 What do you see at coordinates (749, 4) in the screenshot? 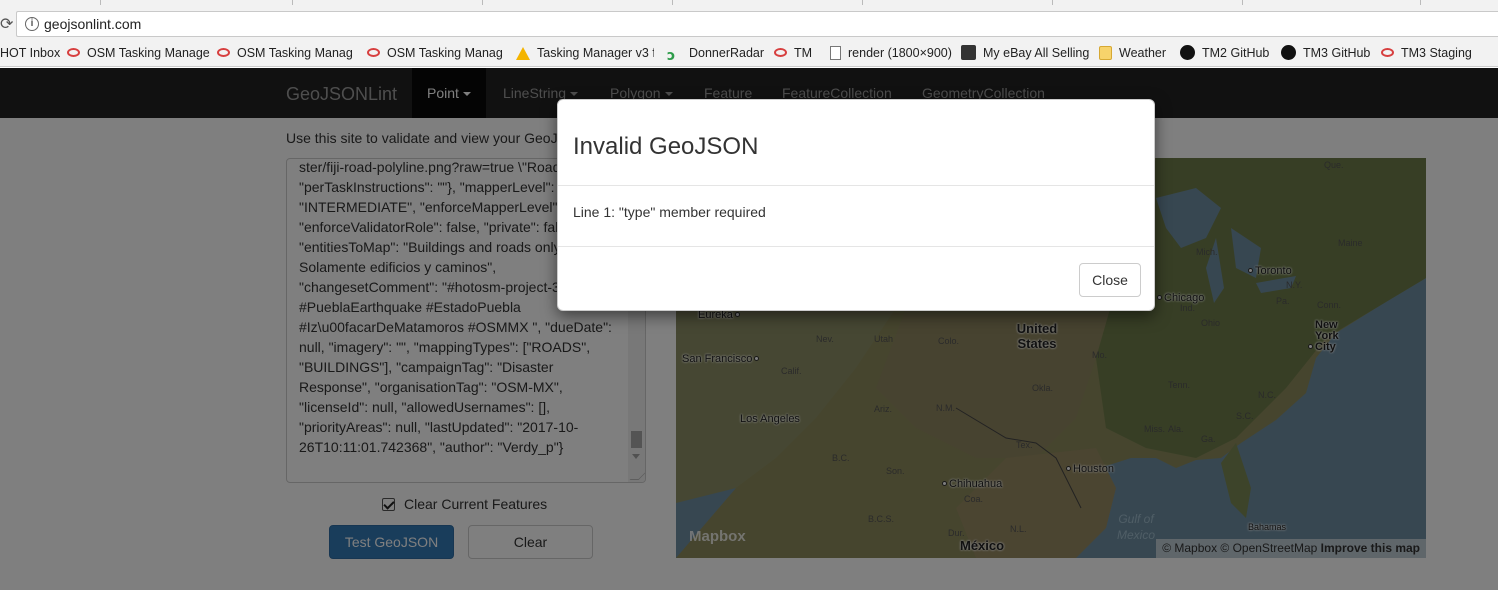
I see `browser-tab-strip` at bounding box center [749, 4].